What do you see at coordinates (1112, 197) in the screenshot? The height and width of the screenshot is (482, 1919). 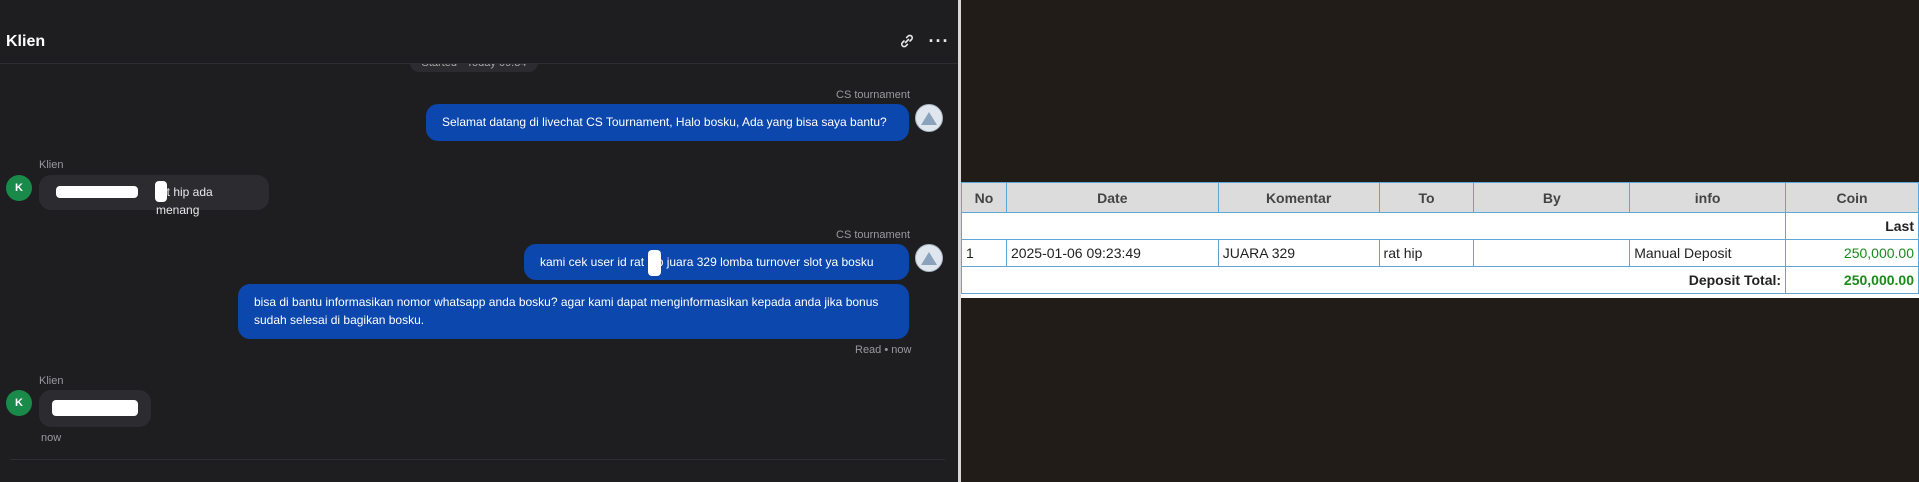 I see `column-header-date: Date` at bounding box center [1112, 197].